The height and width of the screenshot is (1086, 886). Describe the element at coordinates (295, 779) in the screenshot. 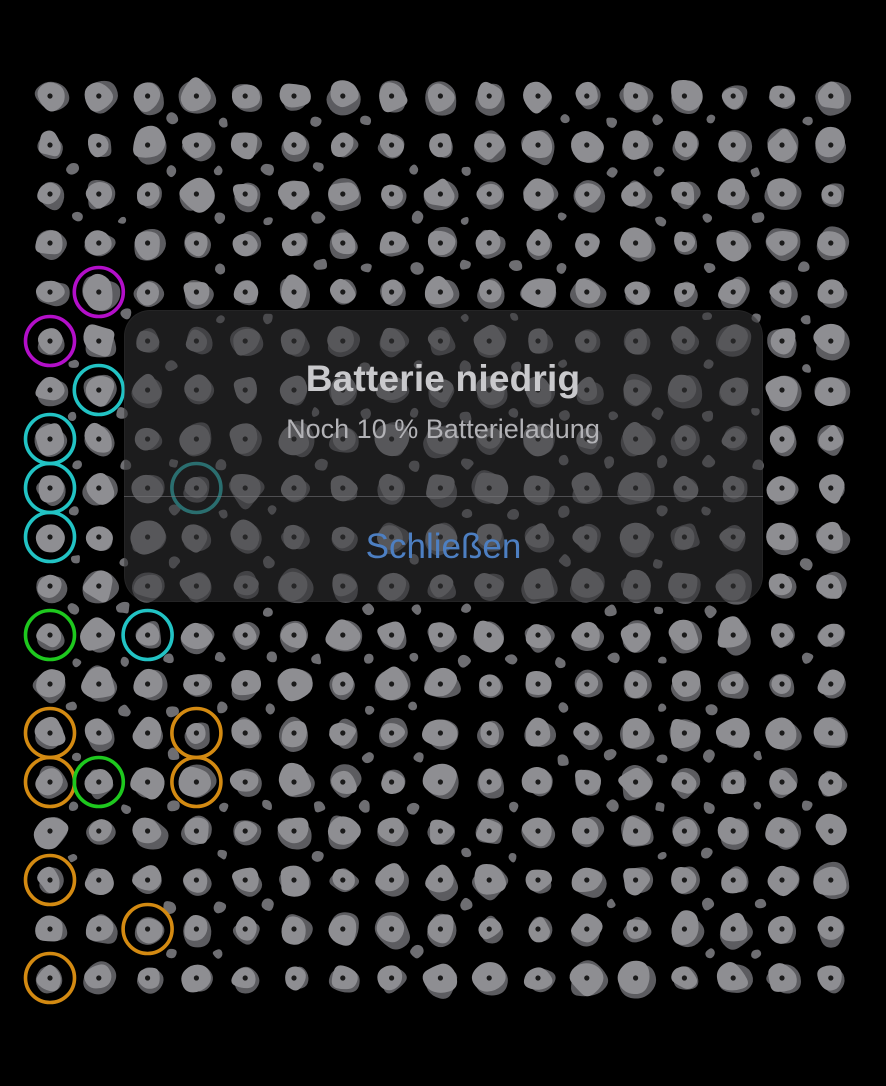

I see `hold-body` at that location.